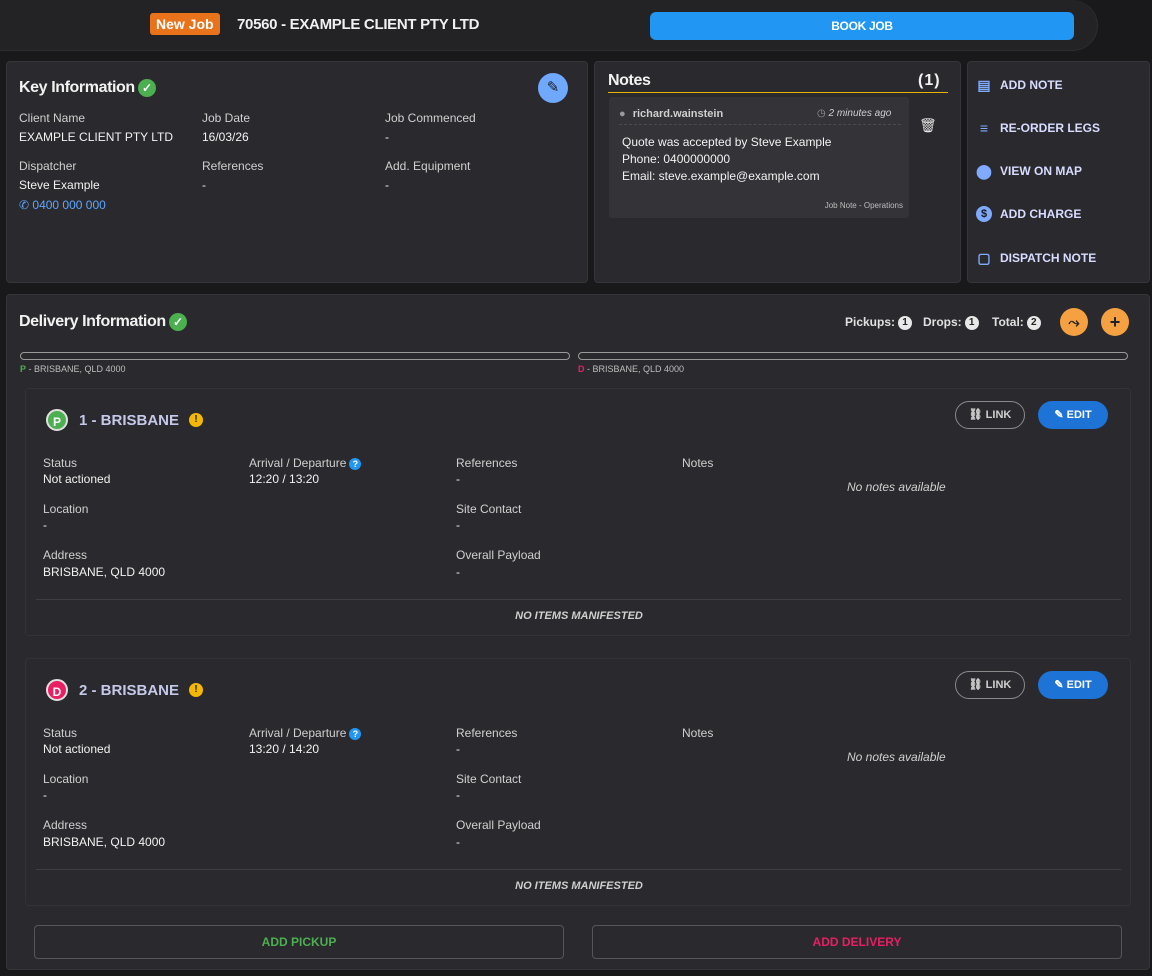  What do you see at coordinates (1074, 322) in the screenshot?
I see `route-icon: ⤳` at bounding box center [1074, 322].